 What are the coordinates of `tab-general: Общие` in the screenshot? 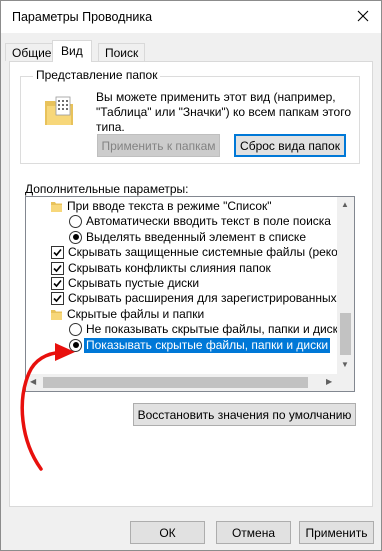 It's located at (32, 52).